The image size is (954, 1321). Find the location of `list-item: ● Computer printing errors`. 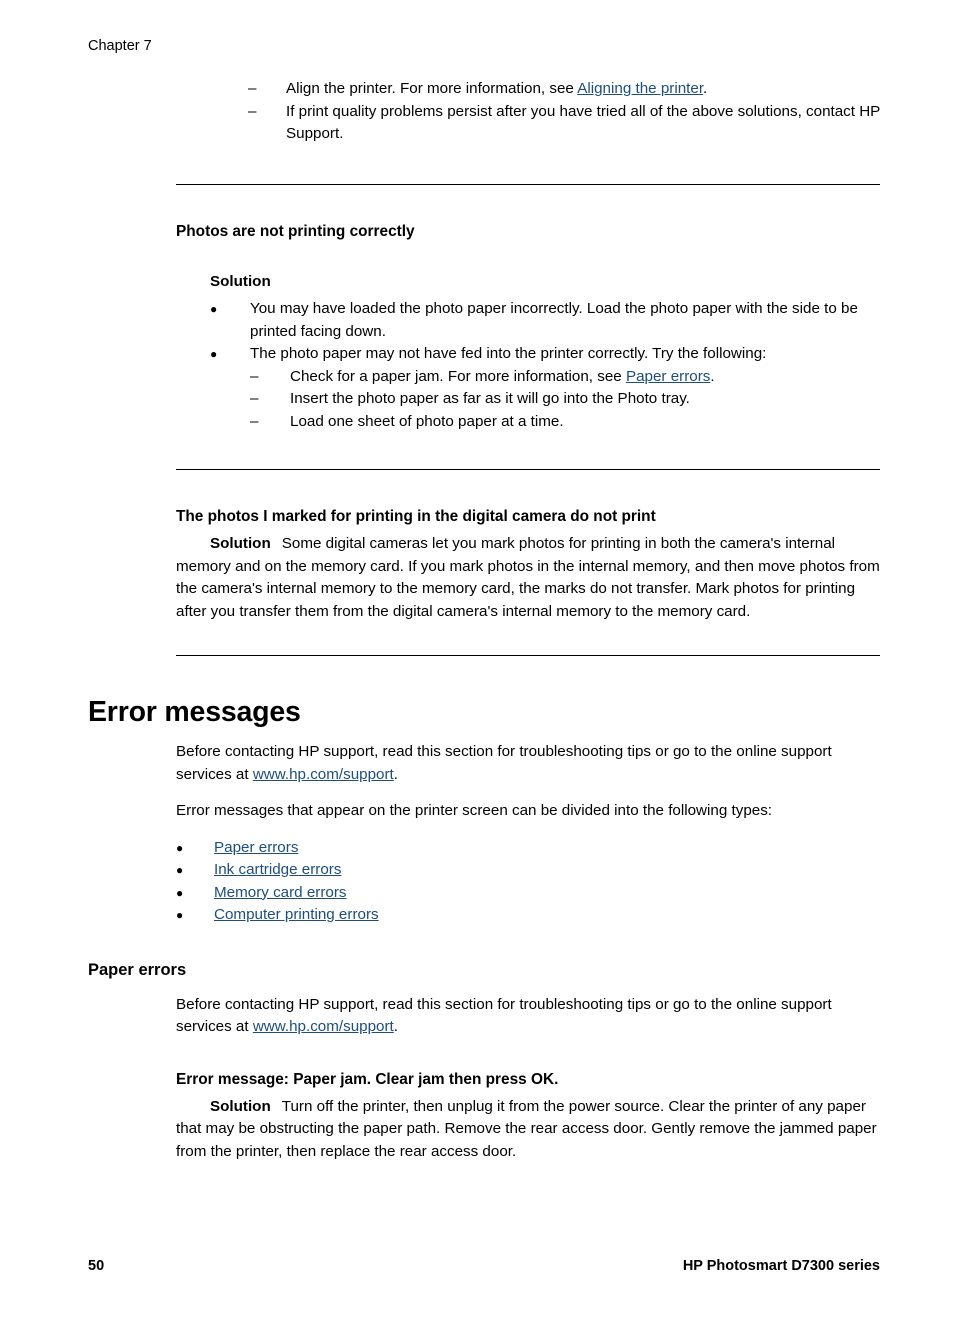

list-item: ● Computer printing errors is located at coordinates (528, 915).